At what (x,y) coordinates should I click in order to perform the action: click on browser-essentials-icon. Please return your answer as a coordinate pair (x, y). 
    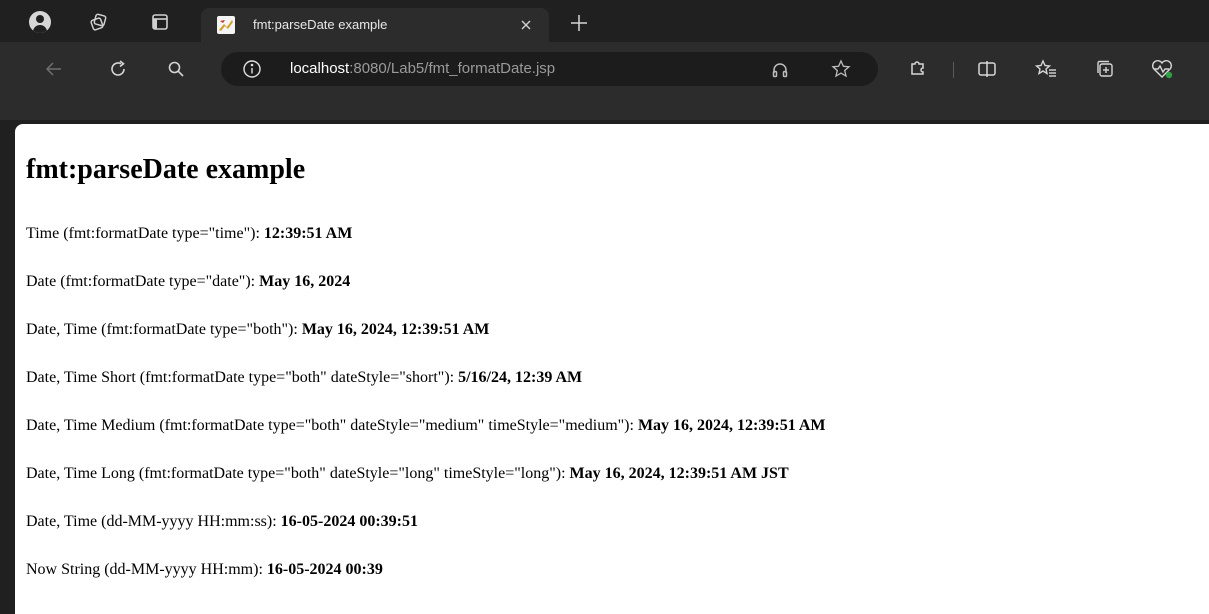
    Looking at the image, I should click on (1162, 69).